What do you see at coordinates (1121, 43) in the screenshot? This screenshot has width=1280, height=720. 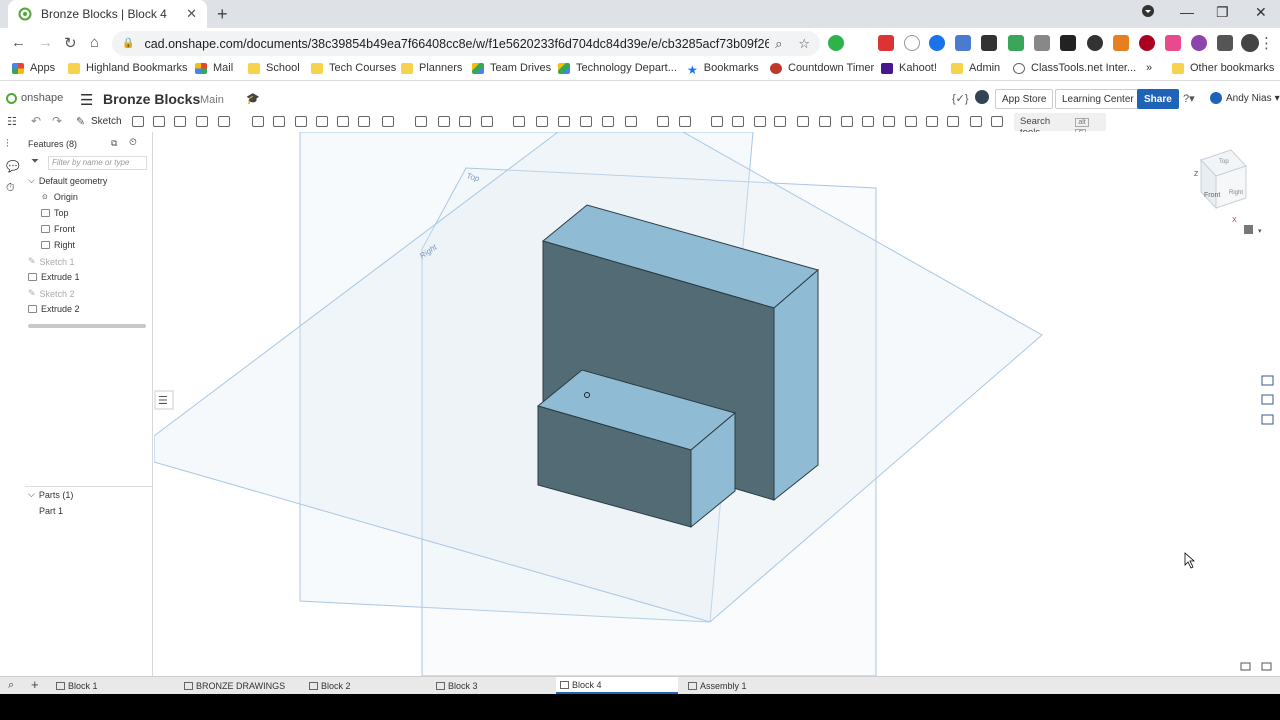 I see `extension-orange-icon` at bounding box center [1121, 43].